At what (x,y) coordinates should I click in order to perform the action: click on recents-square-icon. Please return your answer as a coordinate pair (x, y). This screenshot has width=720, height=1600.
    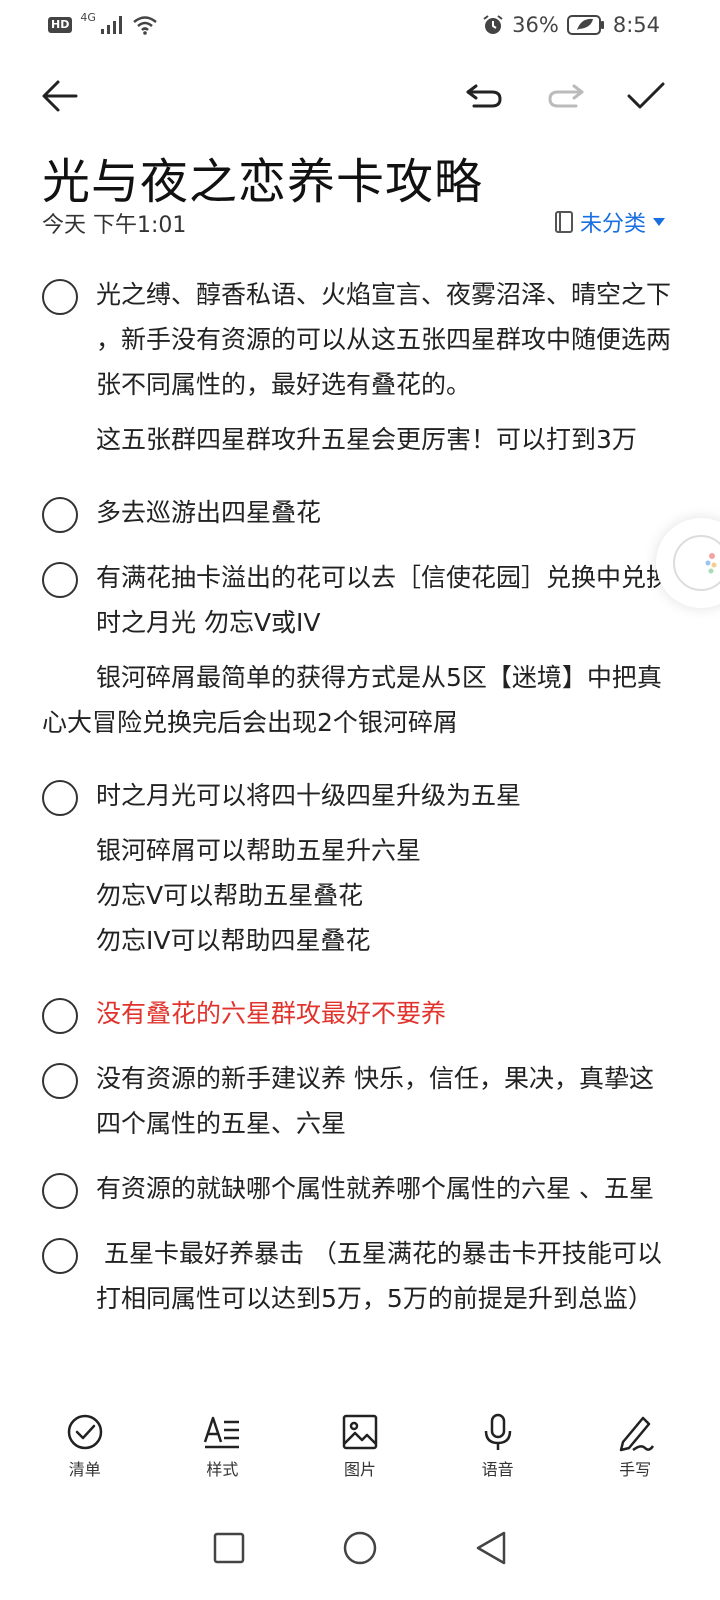
    Looking at the image, I should click on (229, 1548).